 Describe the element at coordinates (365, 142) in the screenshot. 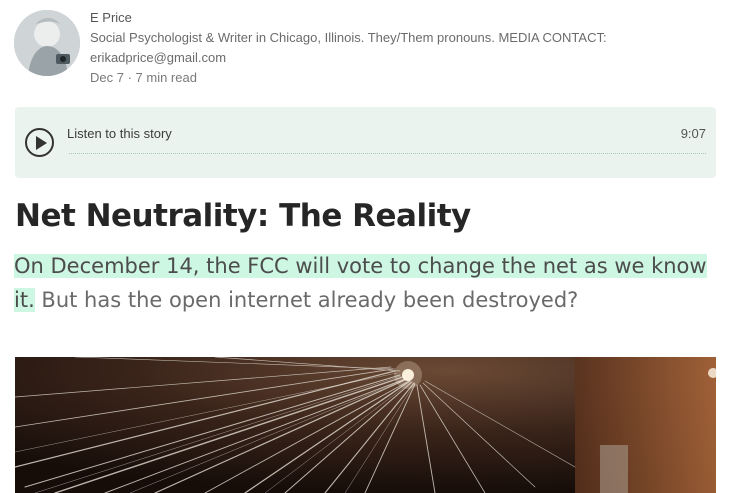

I see `audio-player: Listen to this story 9:07` at that location.